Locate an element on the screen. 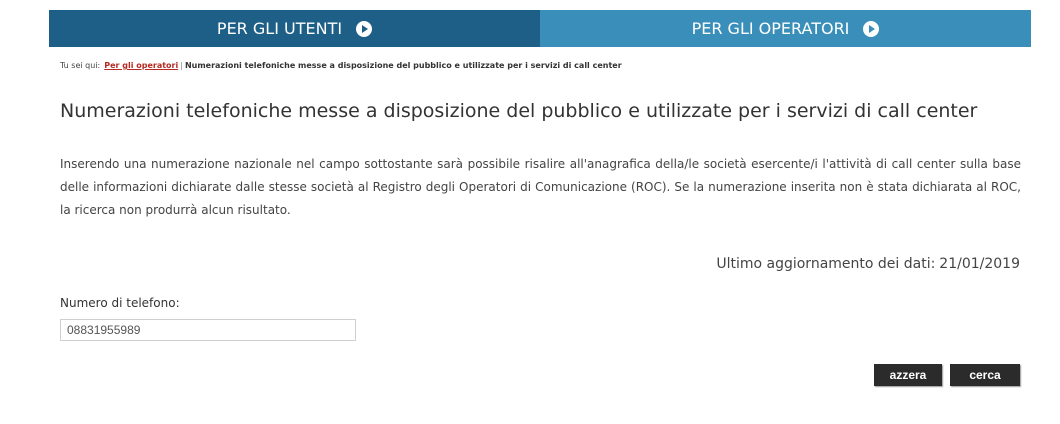 The image size is (1060, 424). phone-field-label: Numero di telefono: is located at coordinates (120, 303).